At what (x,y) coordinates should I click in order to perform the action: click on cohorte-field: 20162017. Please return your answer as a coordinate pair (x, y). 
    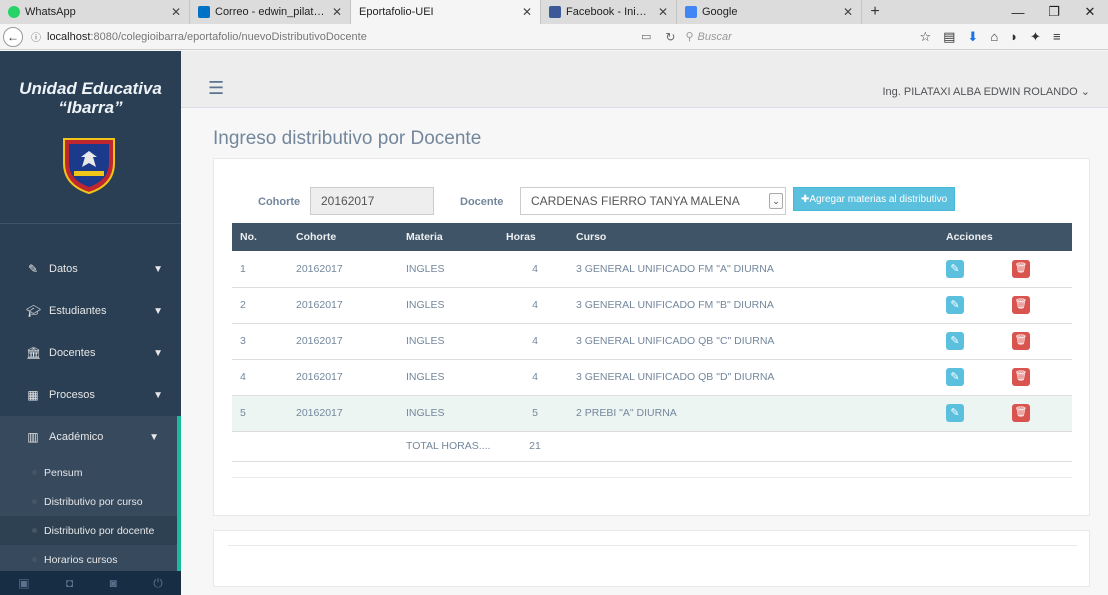
    Looking at the image, I should click on (372, 201).